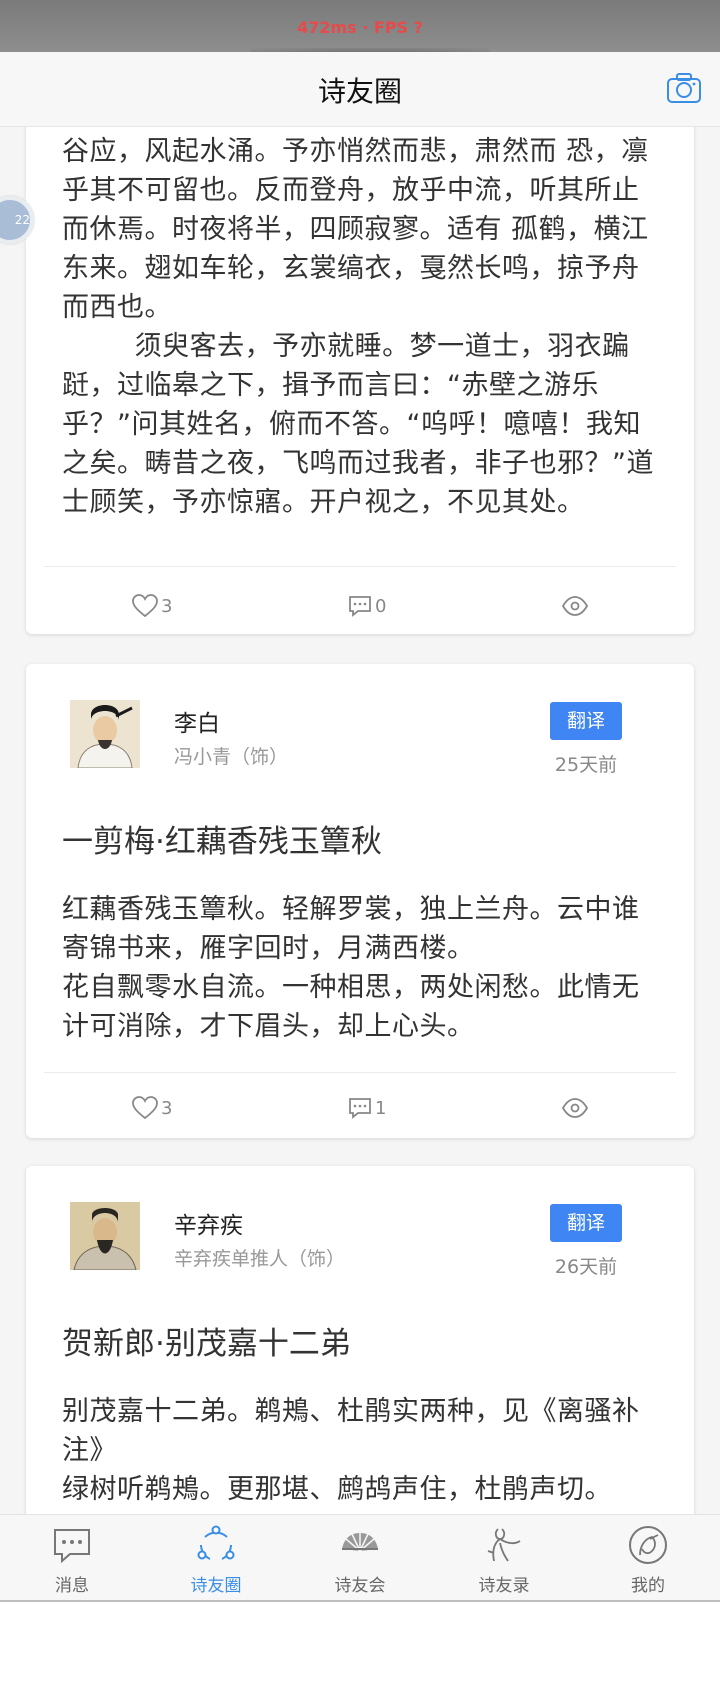  I want to click on poem-title: 一剪梅·红藕香残玉簟秋, so click(222, 838).